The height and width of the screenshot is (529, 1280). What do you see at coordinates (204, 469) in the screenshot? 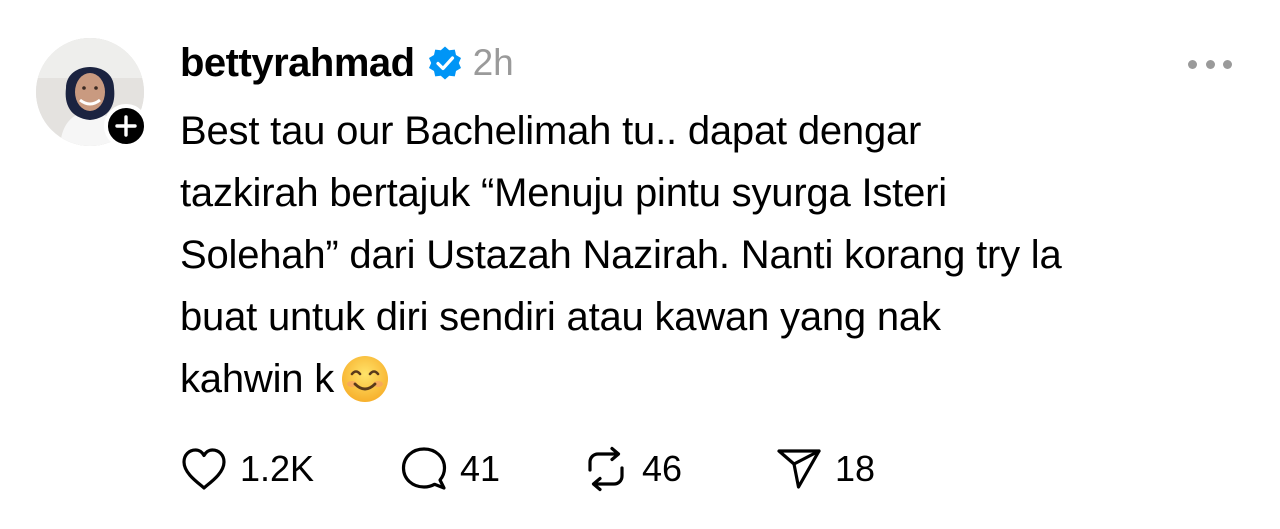
I see `heart-icon` at bounding box center [204, 469].